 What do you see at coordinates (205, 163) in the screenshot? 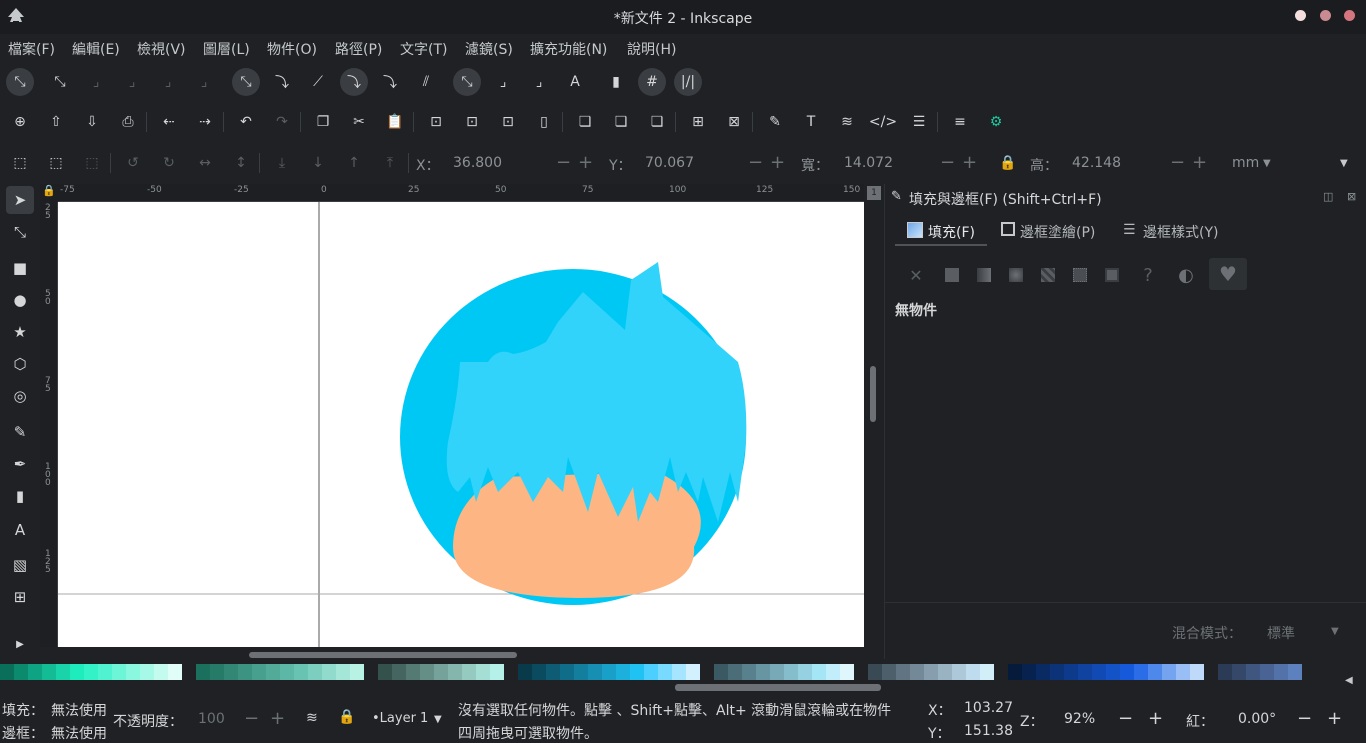
I see `flip-horizontal-icon: ↔` at bounding box center [205, 163].